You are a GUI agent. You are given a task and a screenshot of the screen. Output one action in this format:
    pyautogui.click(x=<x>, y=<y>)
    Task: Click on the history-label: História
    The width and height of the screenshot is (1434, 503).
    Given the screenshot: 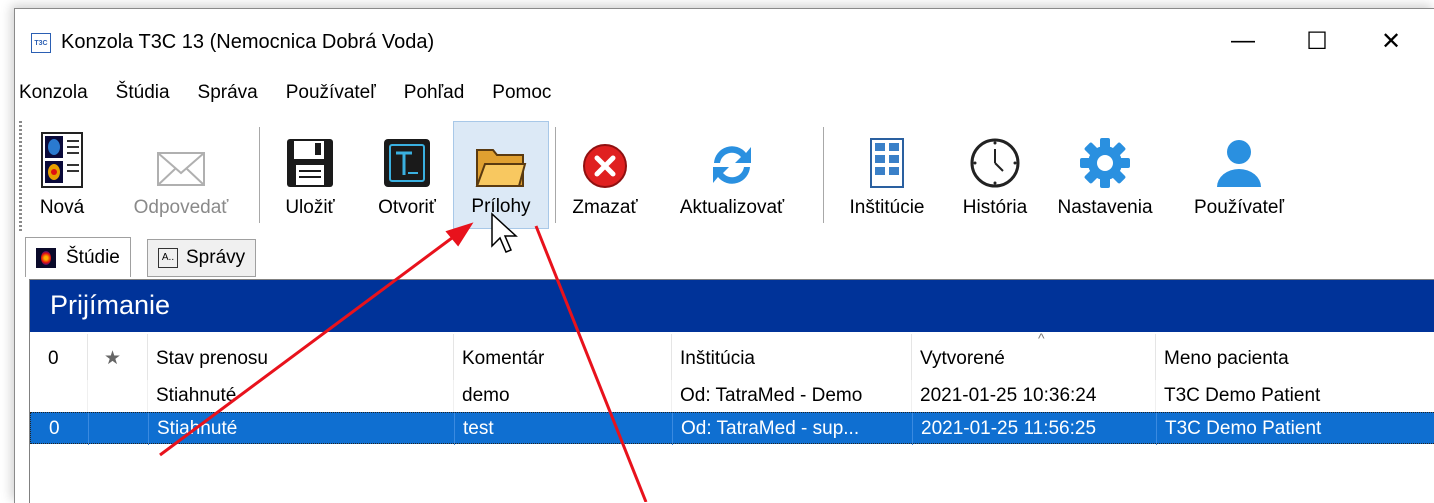 What is the action you would take?
    pyautogui.click(x=995, y=207)
    